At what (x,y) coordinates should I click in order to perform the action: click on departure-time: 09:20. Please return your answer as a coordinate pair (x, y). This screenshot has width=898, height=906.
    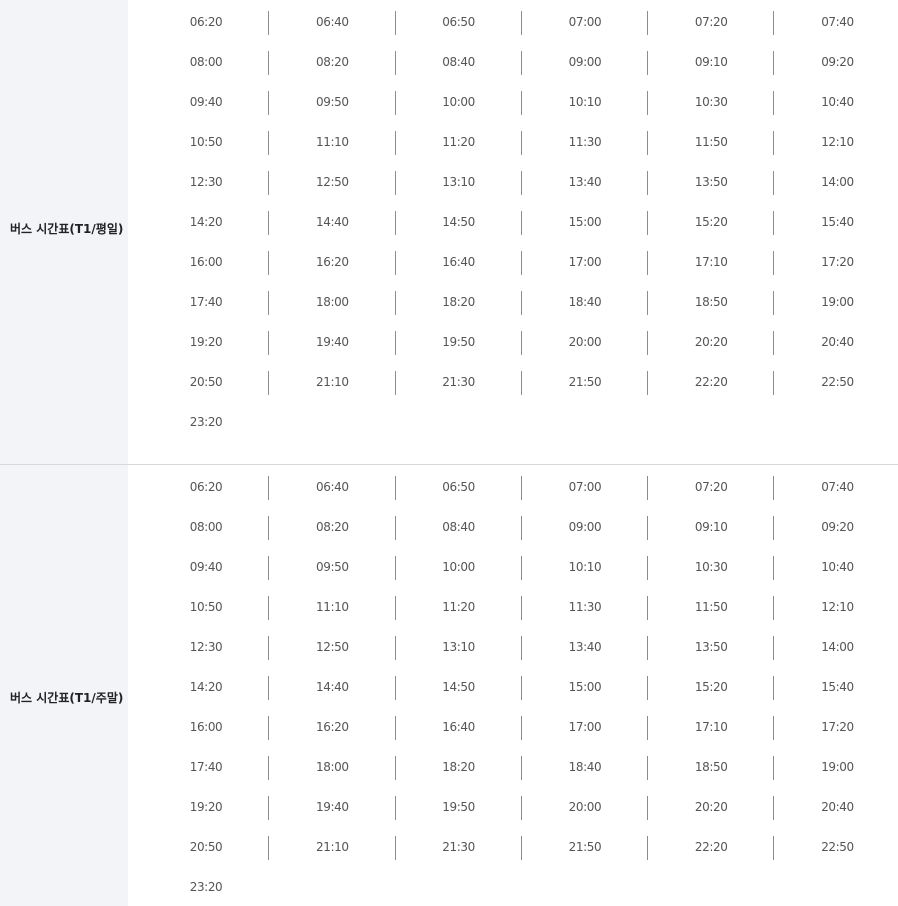
    Looking at the image, I should click on (837, 527).